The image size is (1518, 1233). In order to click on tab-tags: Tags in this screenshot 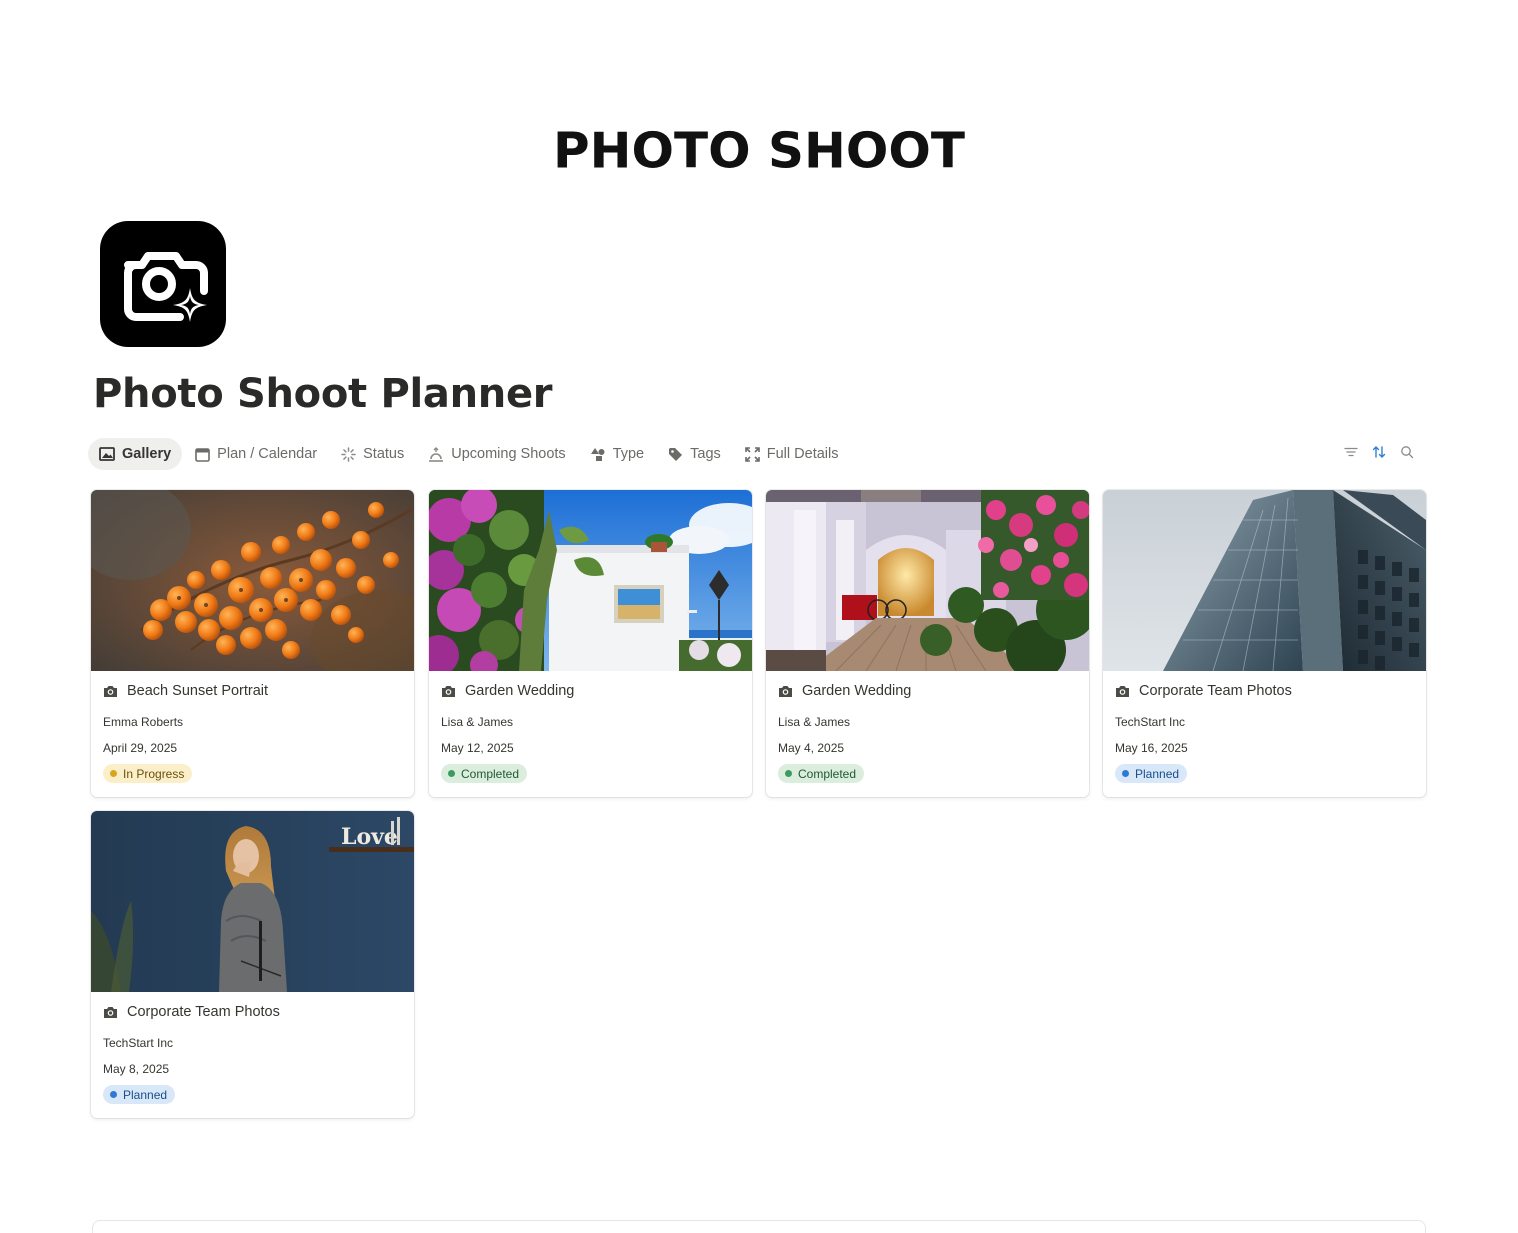, I will do `click(694, 454)`.